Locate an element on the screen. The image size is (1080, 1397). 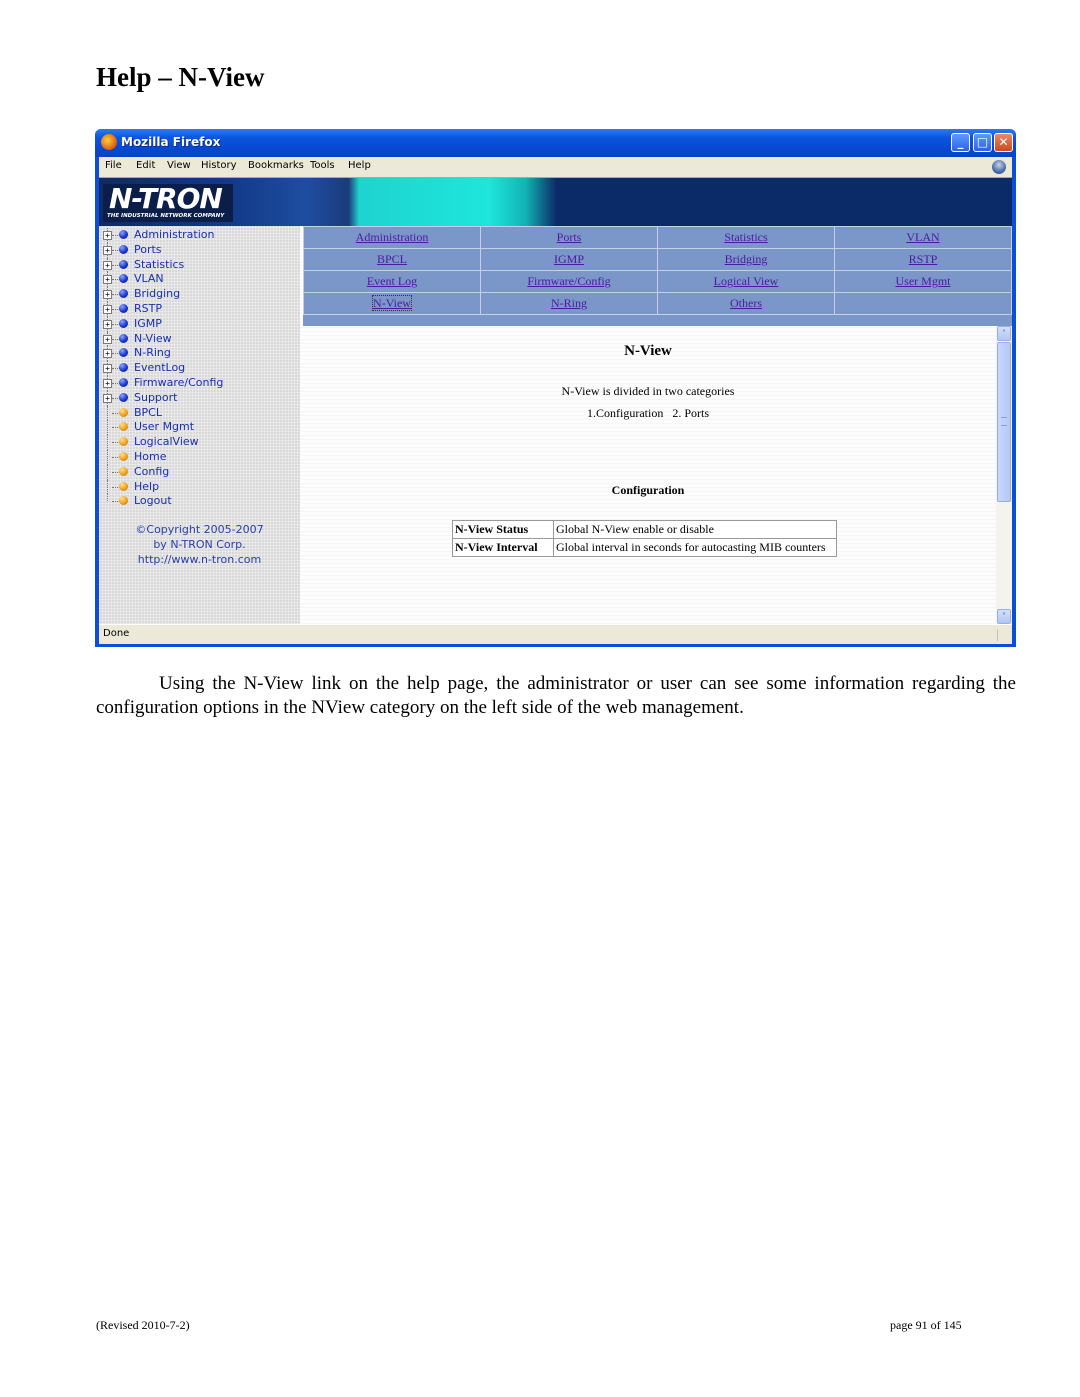
grip-icon is located at coordinates (1004, 421).